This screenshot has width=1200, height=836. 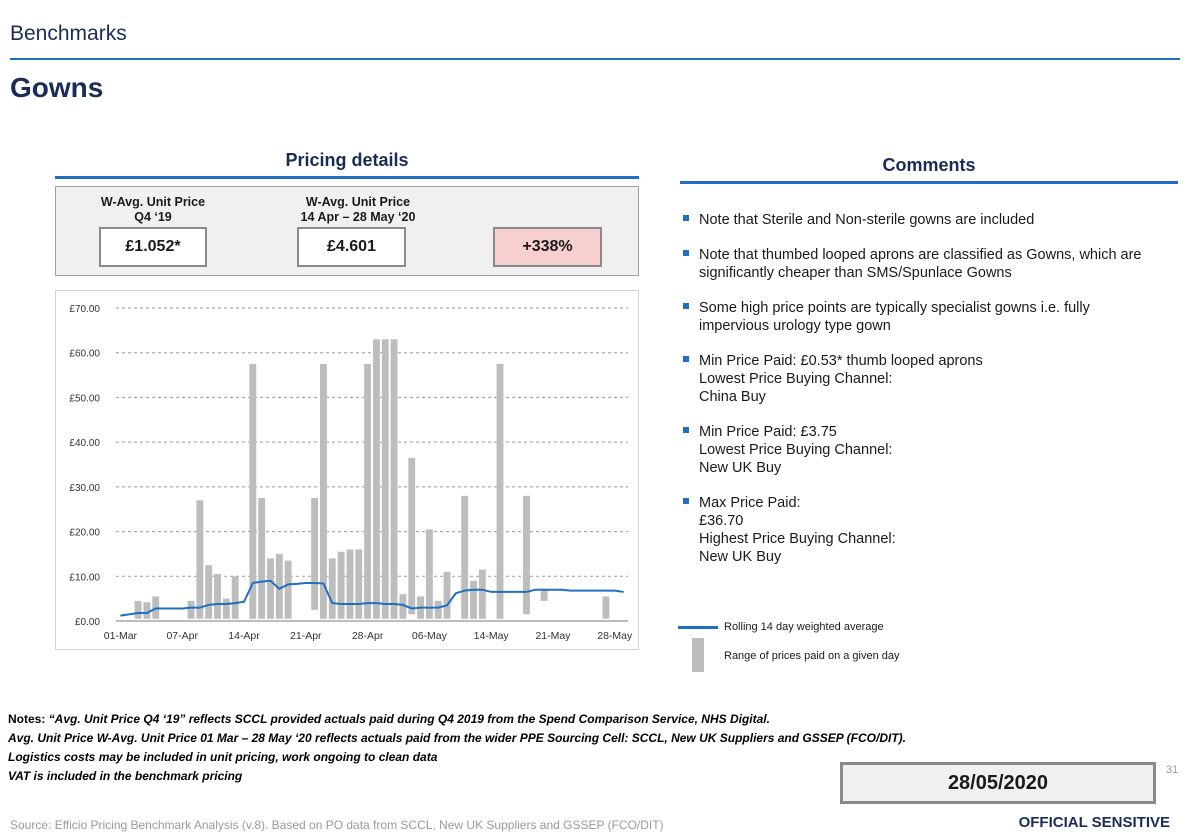 What do you see at coordinates (57, 87) in the screenshot?
I see `page-title: Gowns` at bounding box center [57, 87].